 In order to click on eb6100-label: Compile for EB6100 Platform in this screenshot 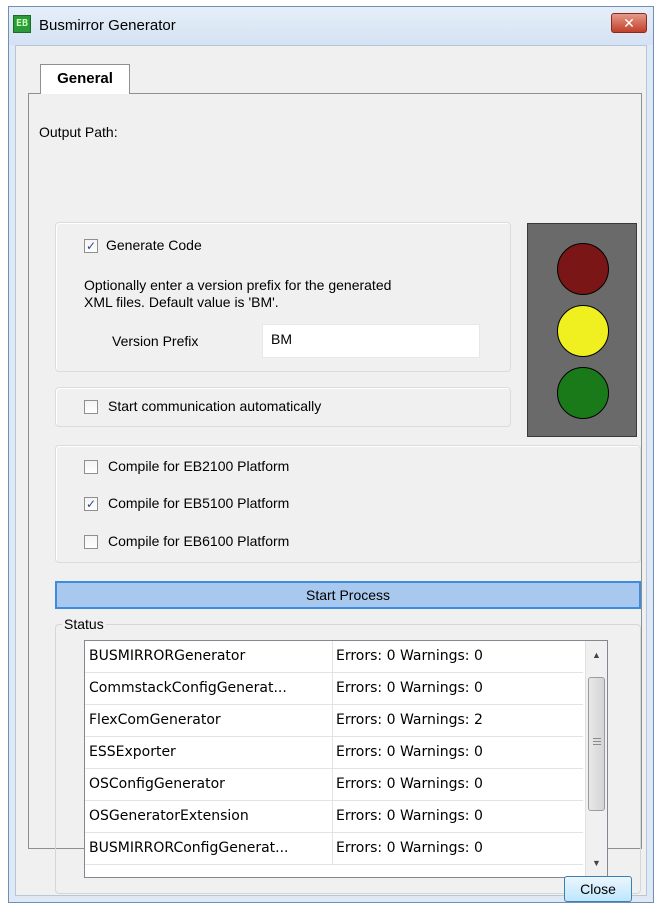, I will do `click(199, 541)`.